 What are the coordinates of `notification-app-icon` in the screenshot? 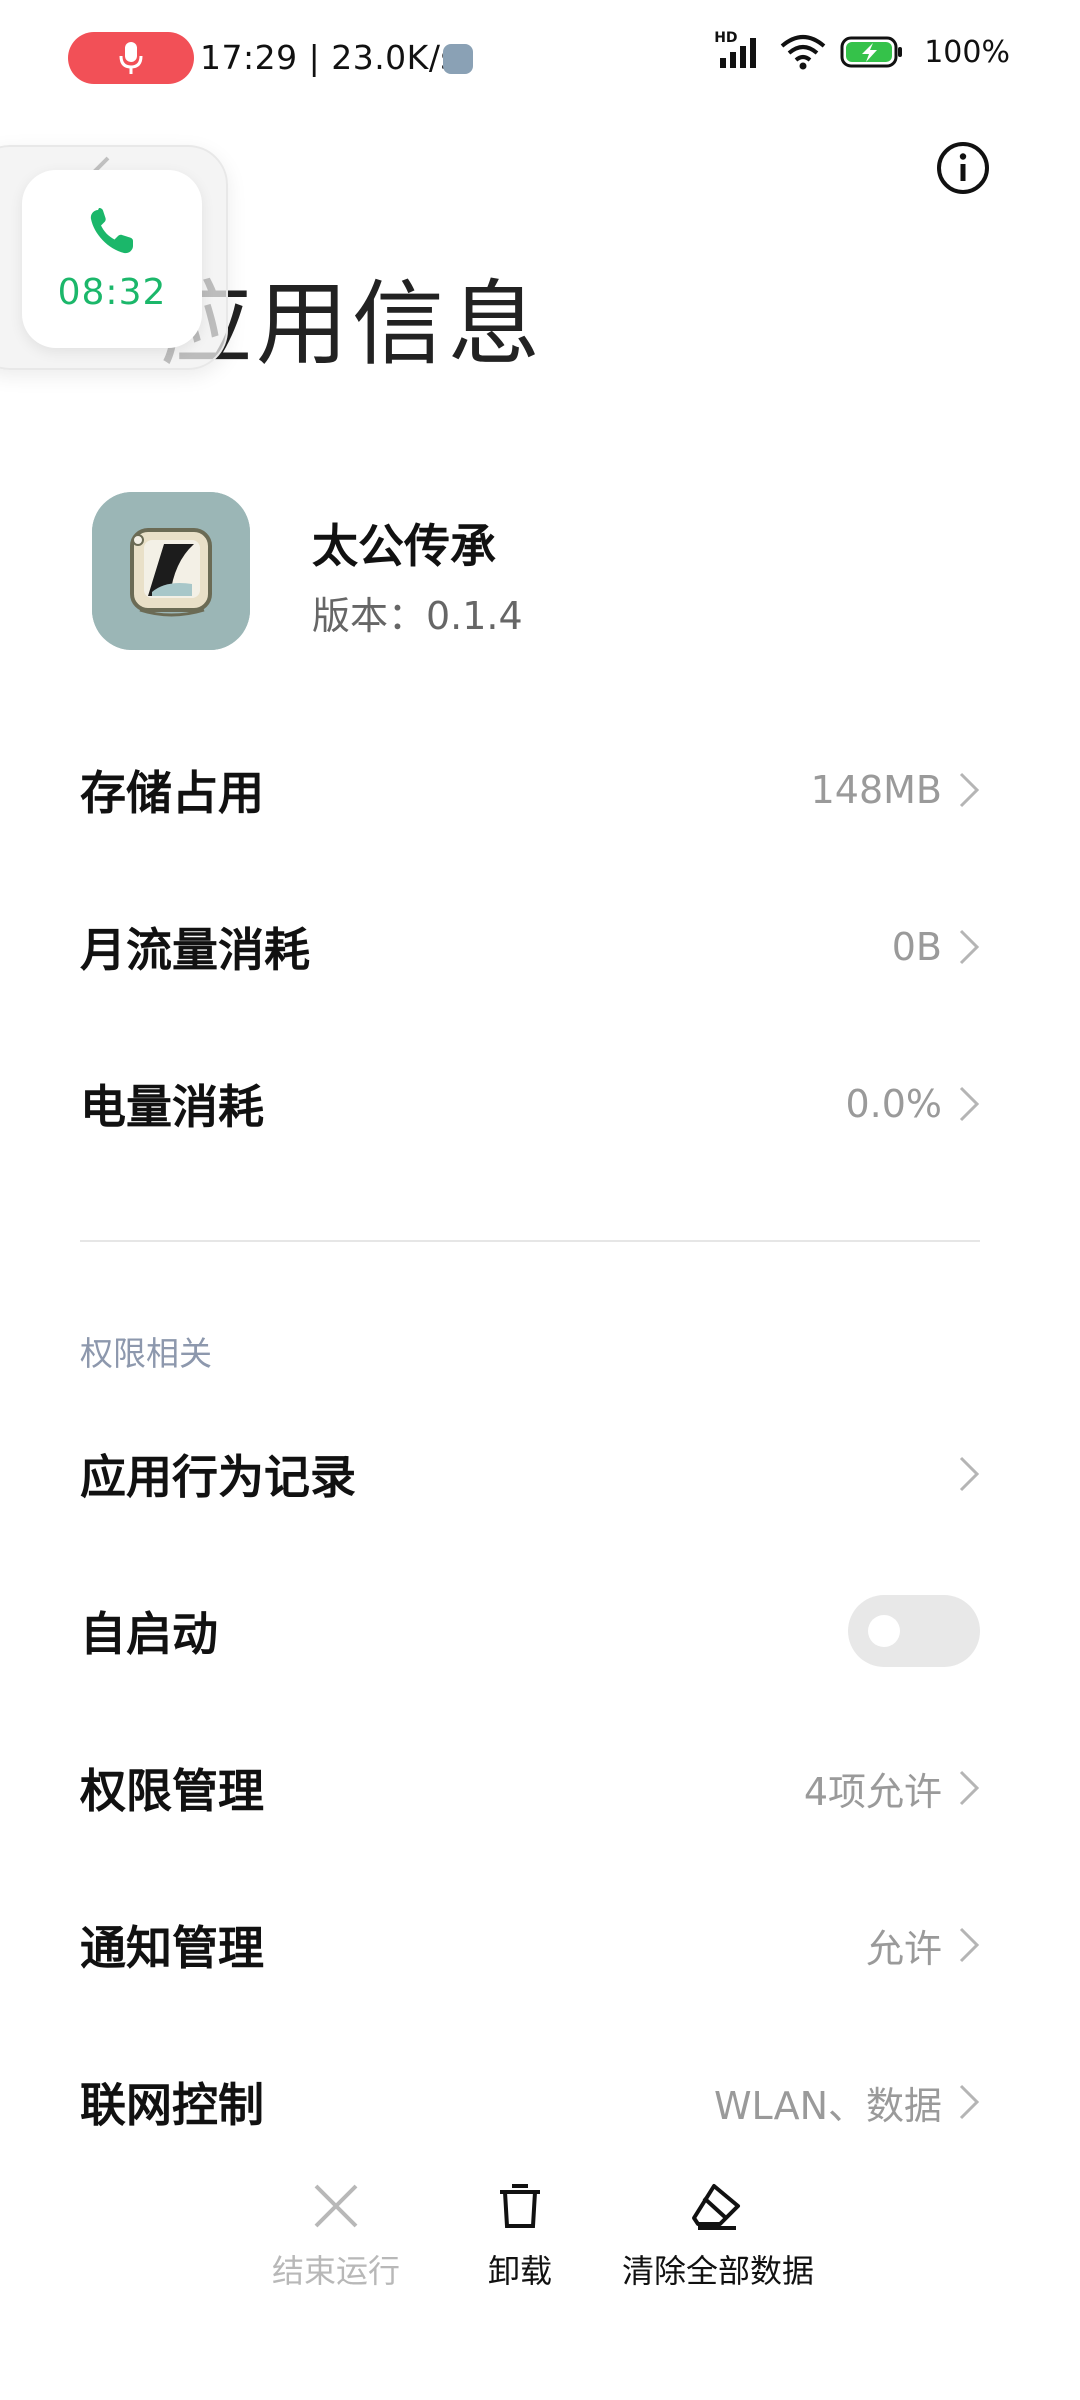 It's located at (458, 59).